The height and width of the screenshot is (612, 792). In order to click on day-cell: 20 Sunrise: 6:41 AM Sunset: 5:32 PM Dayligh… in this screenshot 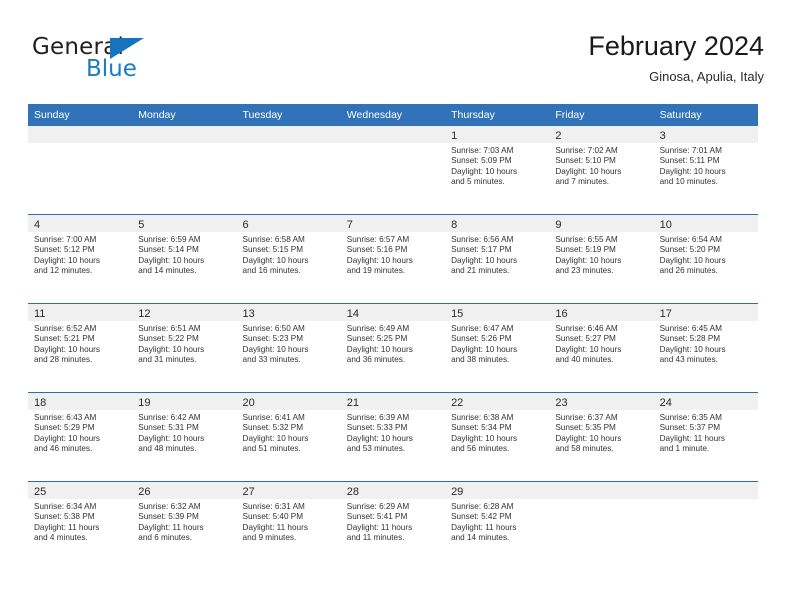, I will do `click(288, 437)`.